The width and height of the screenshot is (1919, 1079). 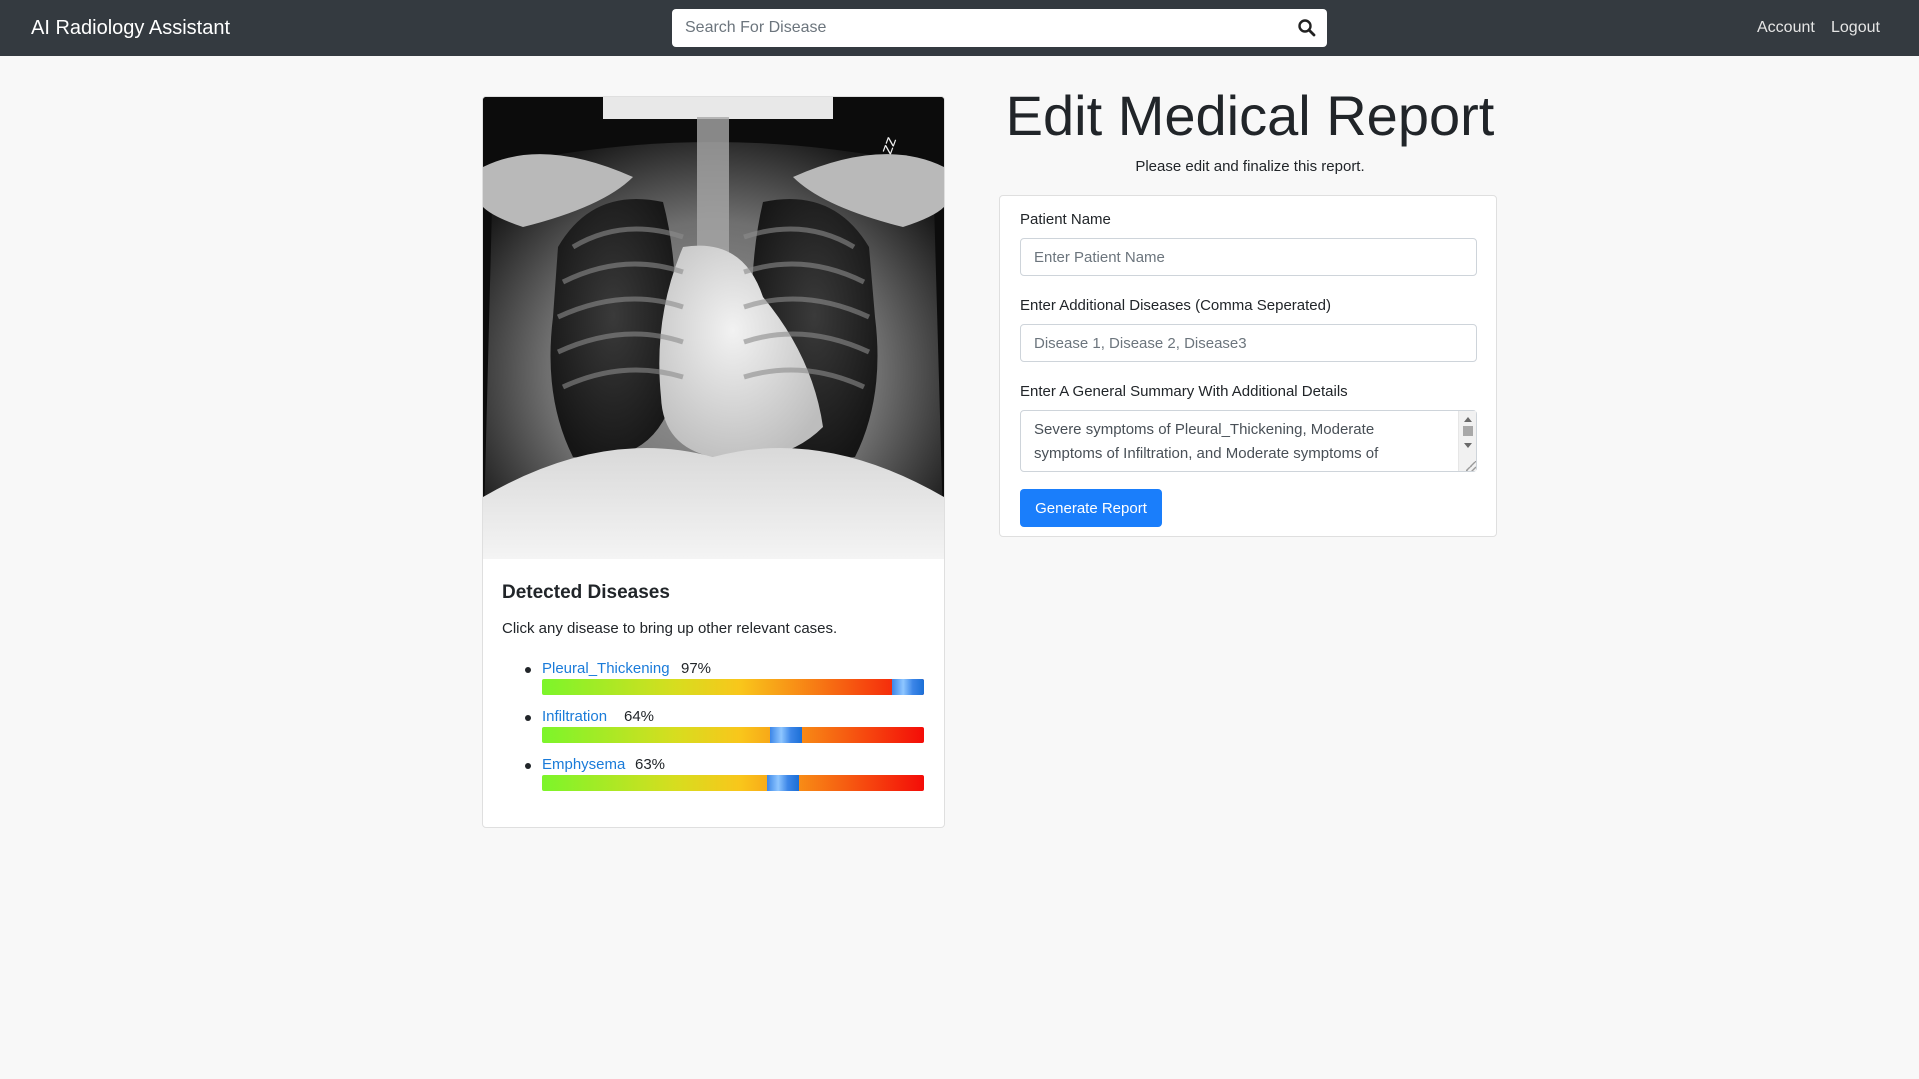 I want to click on page-subtitle: Please edit and finalize this report., so click(x=1250, y=166).